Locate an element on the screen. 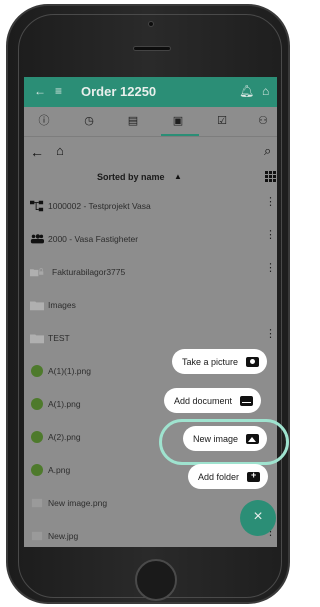 This screenshot has height=607, width=320. tab-clipboard-icon: ▤ is located at coordinates (133, 121).